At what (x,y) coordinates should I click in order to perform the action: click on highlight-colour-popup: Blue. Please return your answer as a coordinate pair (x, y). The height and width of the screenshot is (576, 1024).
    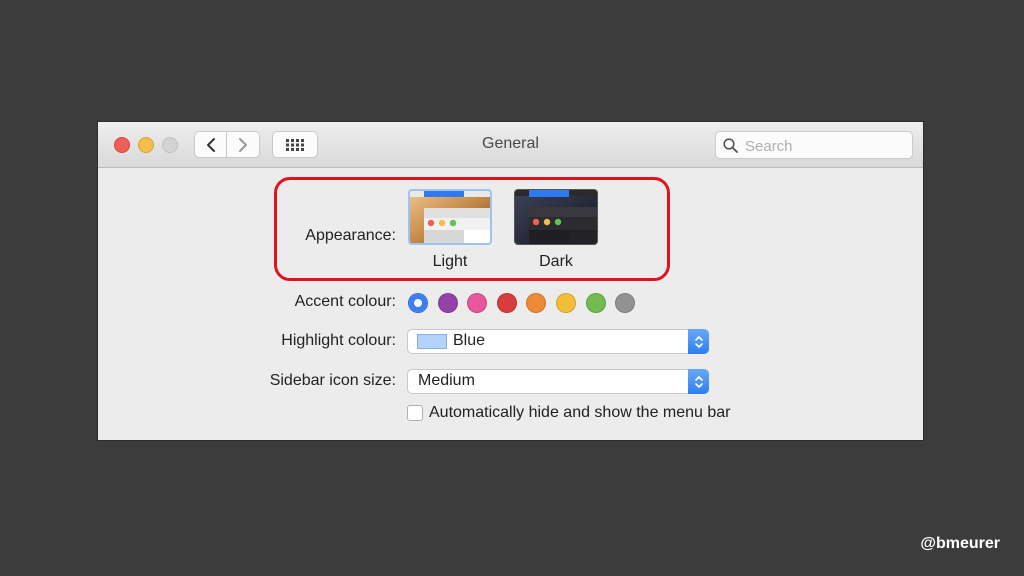
    Looking at the image, I should click on (558, 341).